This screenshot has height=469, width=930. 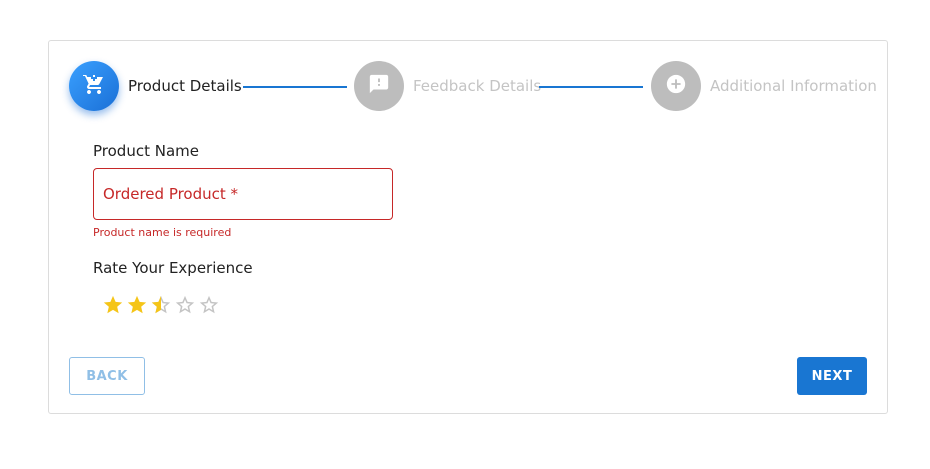 What do you see at coordinates (185, 86) in the screenshot?
I see `step-1-label: Product Details` at bounding box center [185, 86].